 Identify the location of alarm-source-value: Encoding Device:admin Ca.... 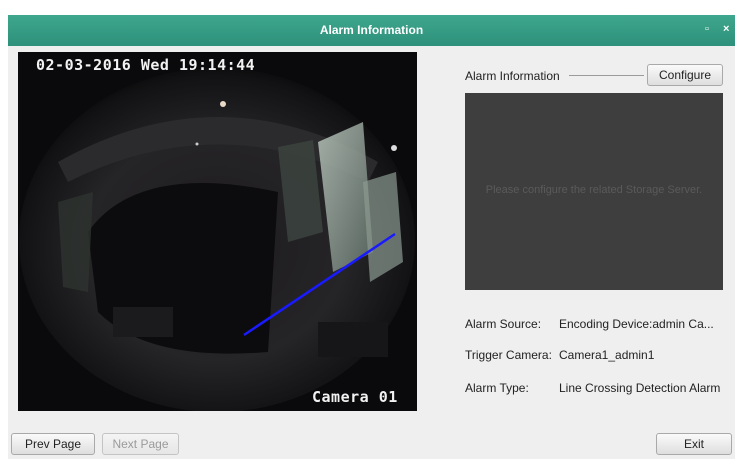
(636, 324).